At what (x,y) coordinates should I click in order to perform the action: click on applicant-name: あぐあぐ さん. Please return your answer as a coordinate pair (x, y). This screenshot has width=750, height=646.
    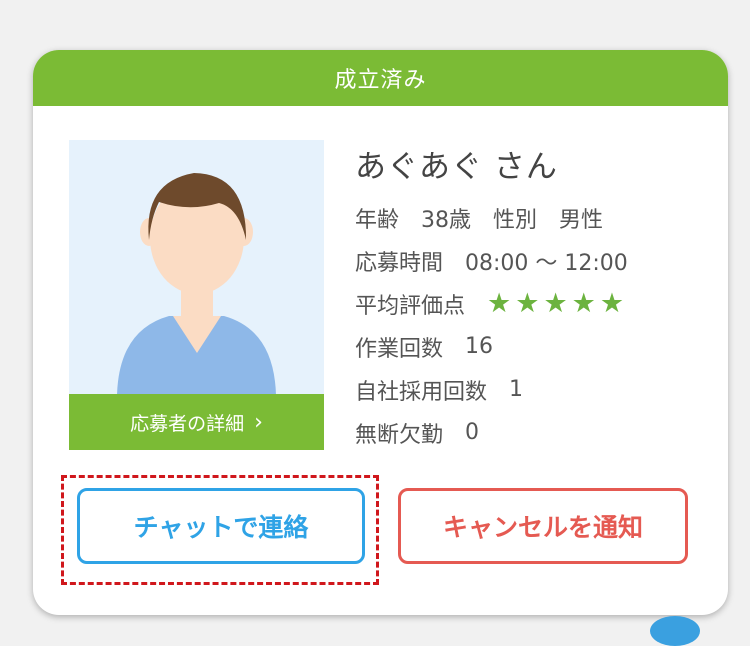
    Looking at the image, I should click on (456, 167).